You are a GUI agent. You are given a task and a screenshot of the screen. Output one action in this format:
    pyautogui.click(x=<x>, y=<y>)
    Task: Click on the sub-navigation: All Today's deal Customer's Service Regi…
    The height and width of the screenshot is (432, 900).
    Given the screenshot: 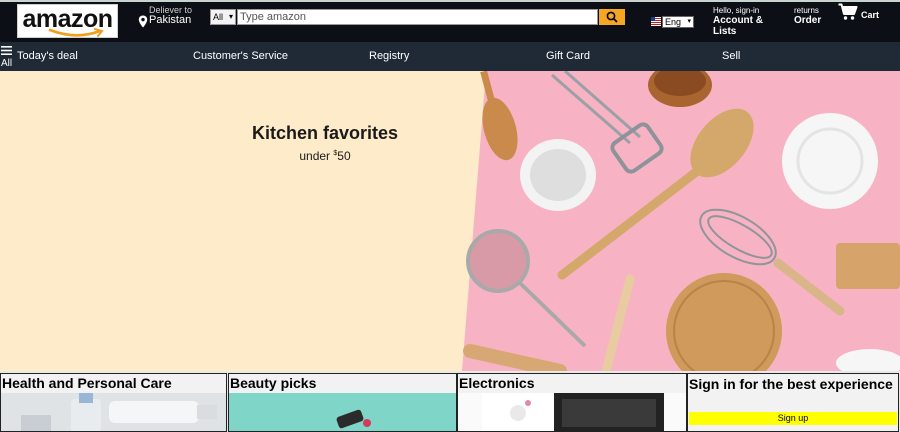 What is the action you would take?
    pyautogui.click(x=450, y=56)
    